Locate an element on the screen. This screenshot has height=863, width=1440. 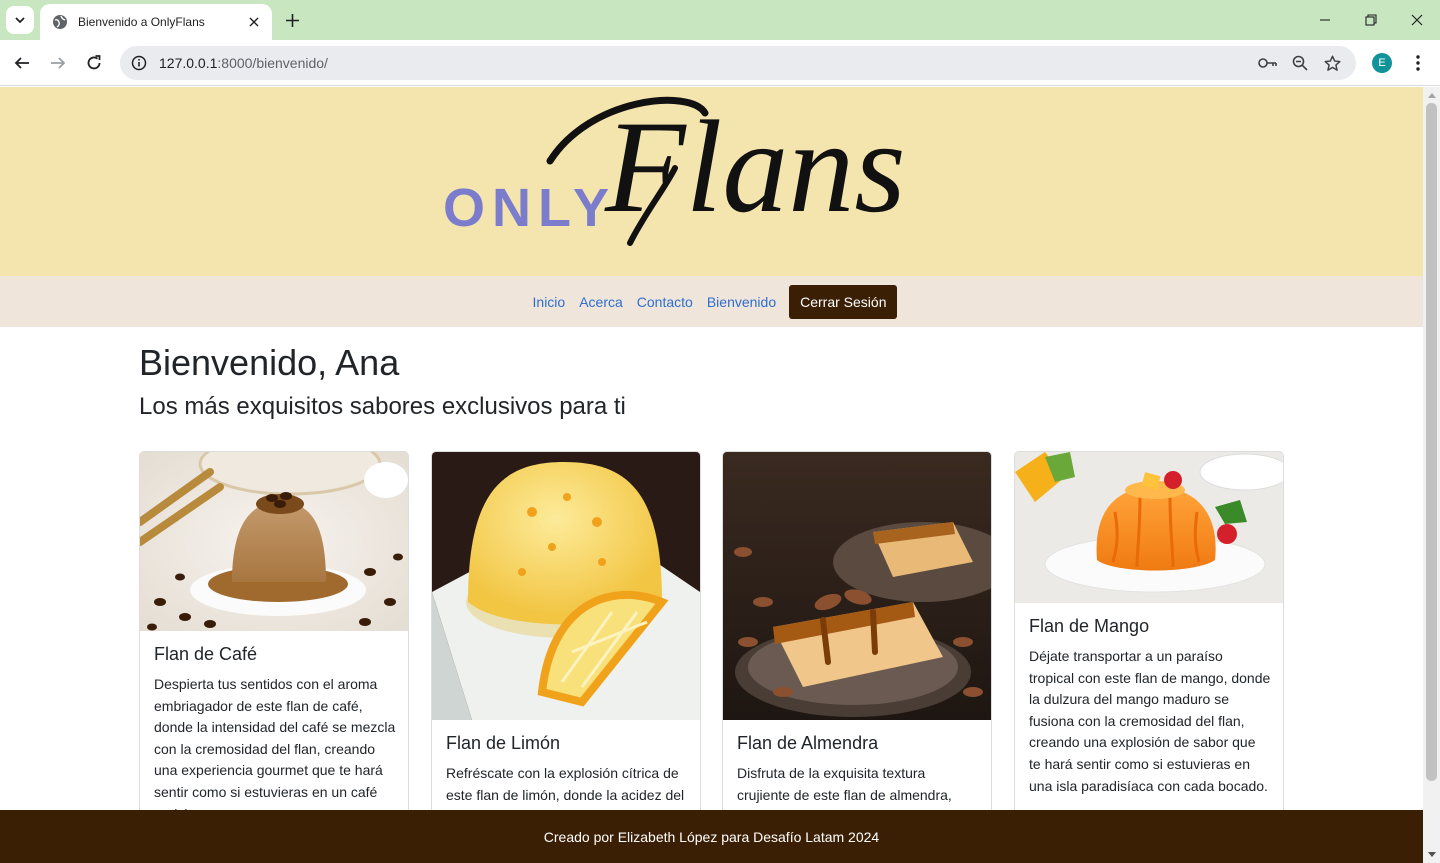
forward-button is located at coordinates (58, 63).